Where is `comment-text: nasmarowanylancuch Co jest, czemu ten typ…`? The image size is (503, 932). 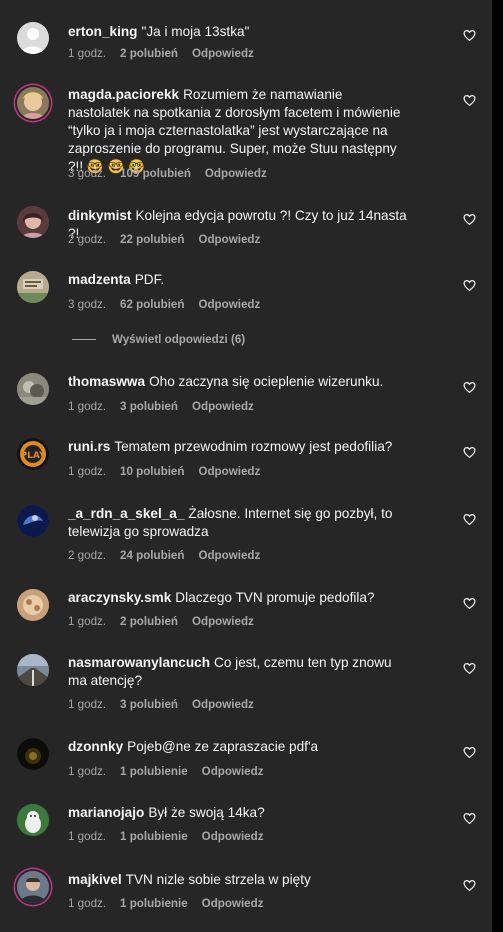 comment-text: nasmarowanylancuch Co jest, czemu ten typ… is located at coordinates (238, 672).